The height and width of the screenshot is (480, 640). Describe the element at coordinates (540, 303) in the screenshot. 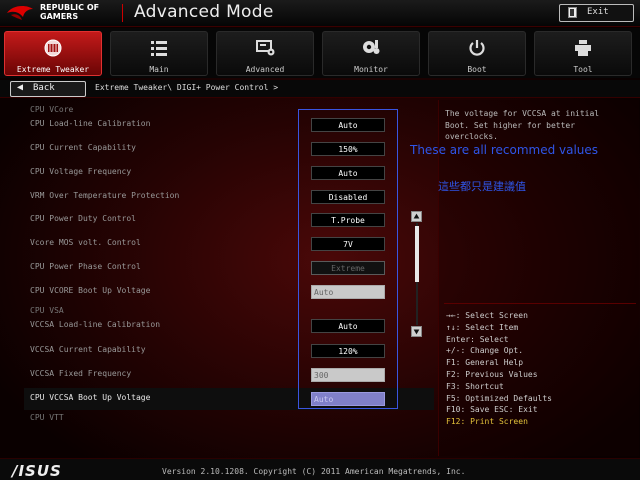

I see `help-divider` at that location.